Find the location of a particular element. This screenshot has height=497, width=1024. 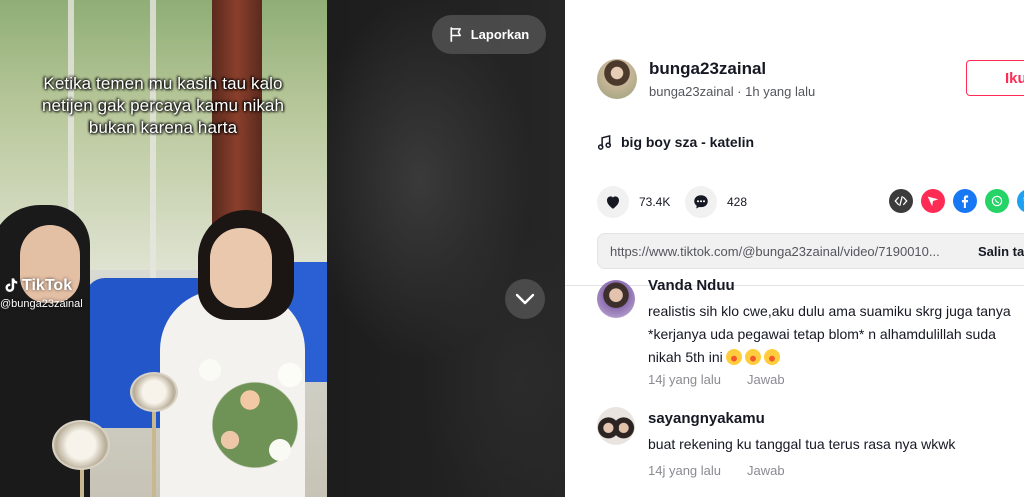

embed-share-button is located at coordinates (901, 201).